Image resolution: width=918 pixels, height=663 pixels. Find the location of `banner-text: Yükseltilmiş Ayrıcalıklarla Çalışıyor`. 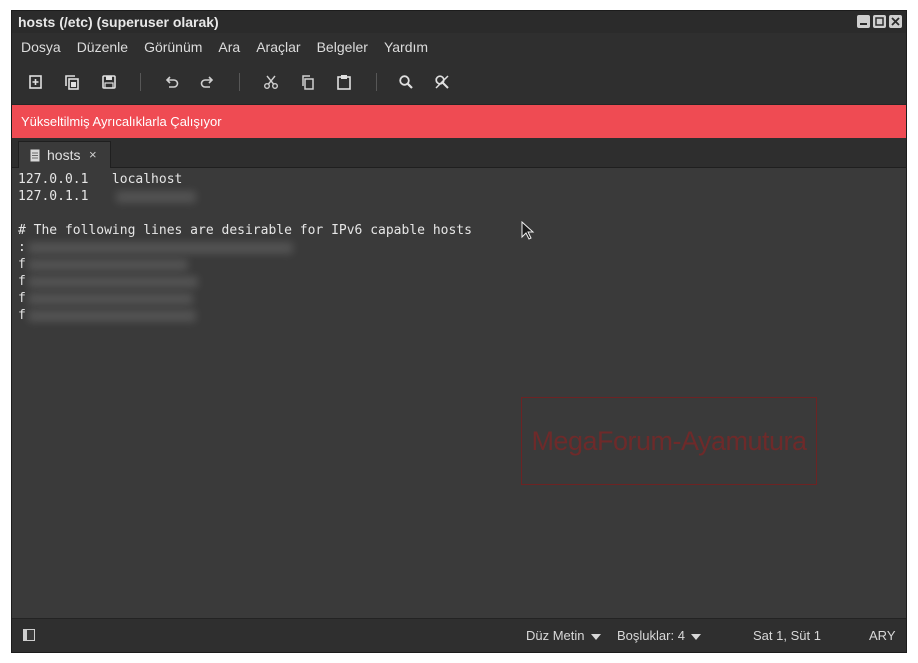

banner-text: Yükseltilmiş Ayrıcalıklarla Çalışıyor is located at coordinates (121, 121).